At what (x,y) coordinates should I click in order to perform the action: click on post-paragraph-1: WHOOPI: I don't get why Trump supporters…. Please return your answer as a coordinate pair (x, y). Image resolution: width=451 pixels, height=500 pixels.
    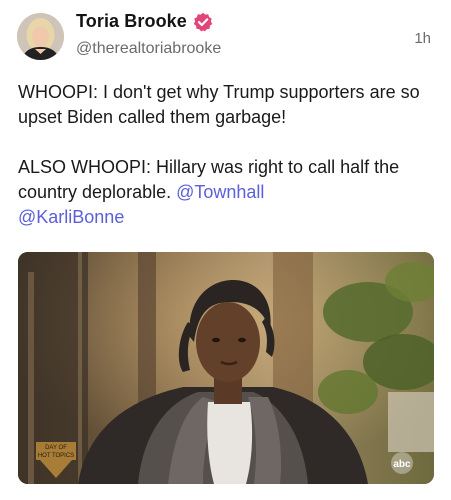
    Looking at the image, I should click on (219, 104).